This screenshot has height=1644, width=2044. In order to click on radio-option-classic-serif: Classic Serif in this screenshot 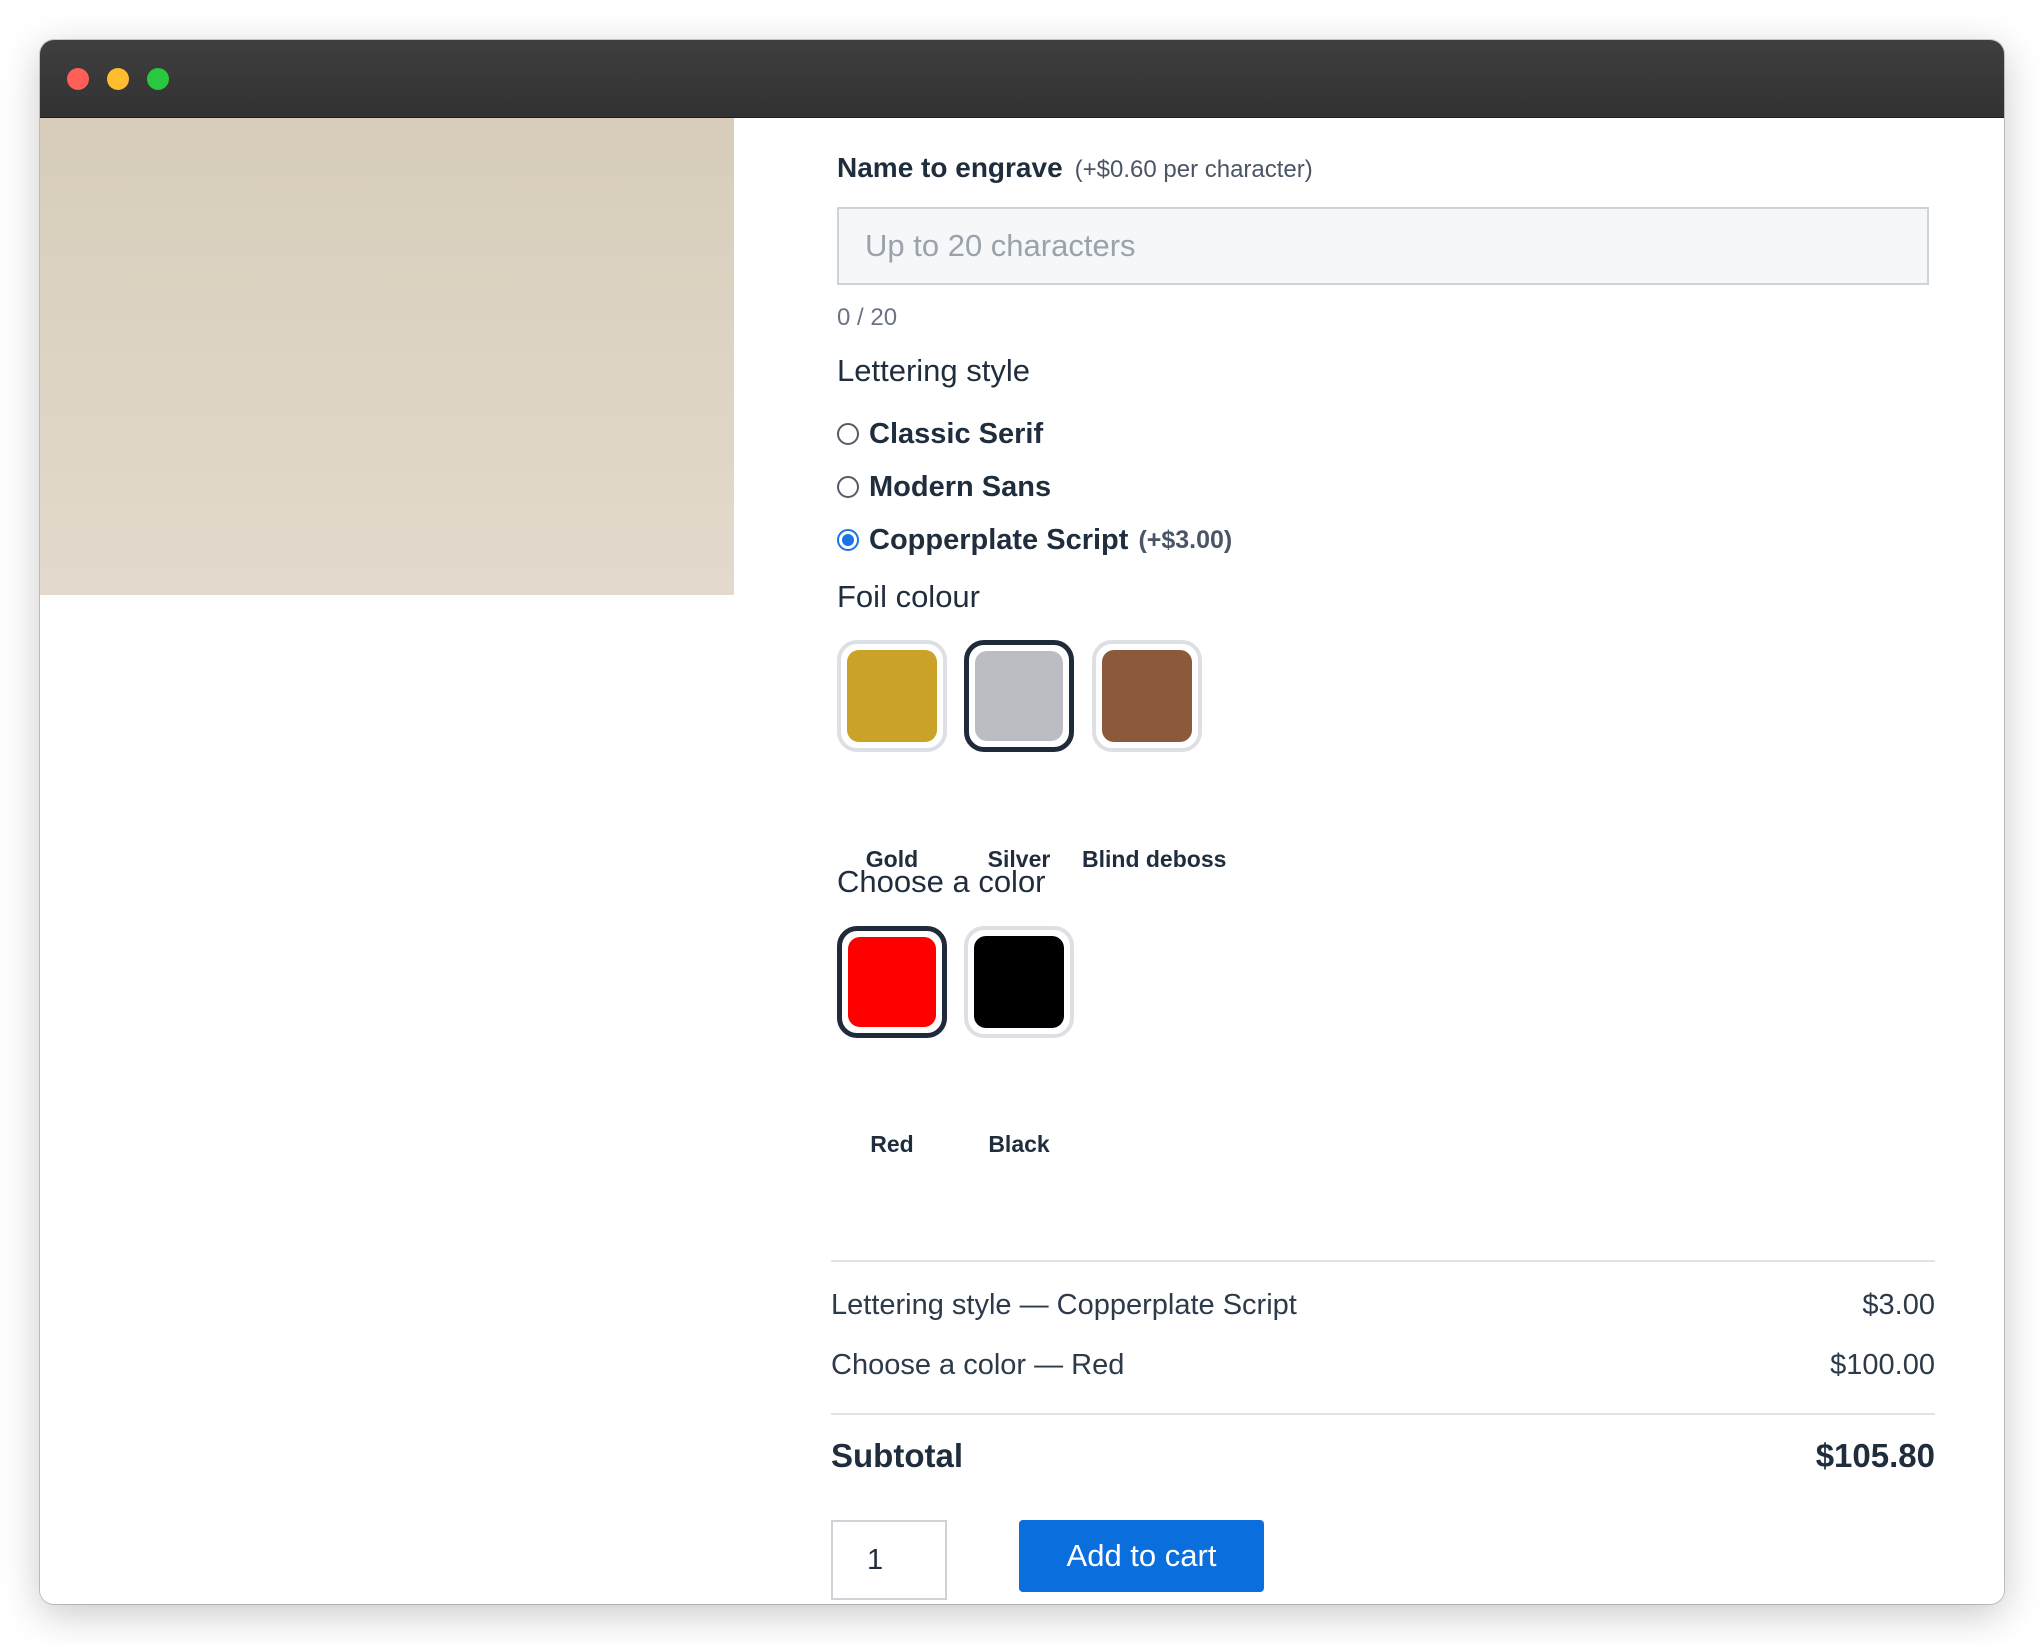, I will do `click(940, 434)`.